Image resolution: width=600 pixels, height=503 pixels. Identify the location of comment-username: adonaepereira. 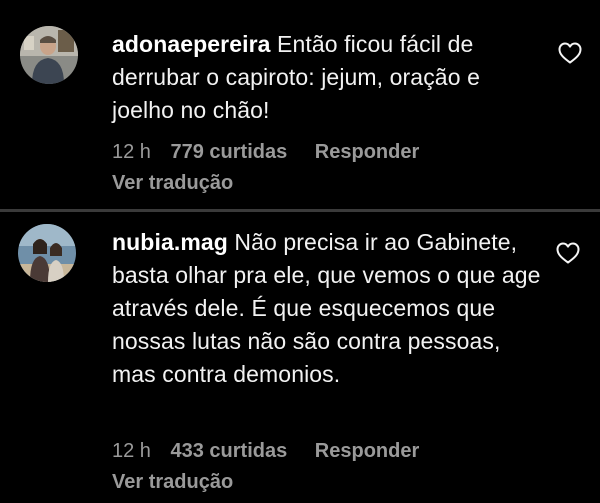
(191, 44).